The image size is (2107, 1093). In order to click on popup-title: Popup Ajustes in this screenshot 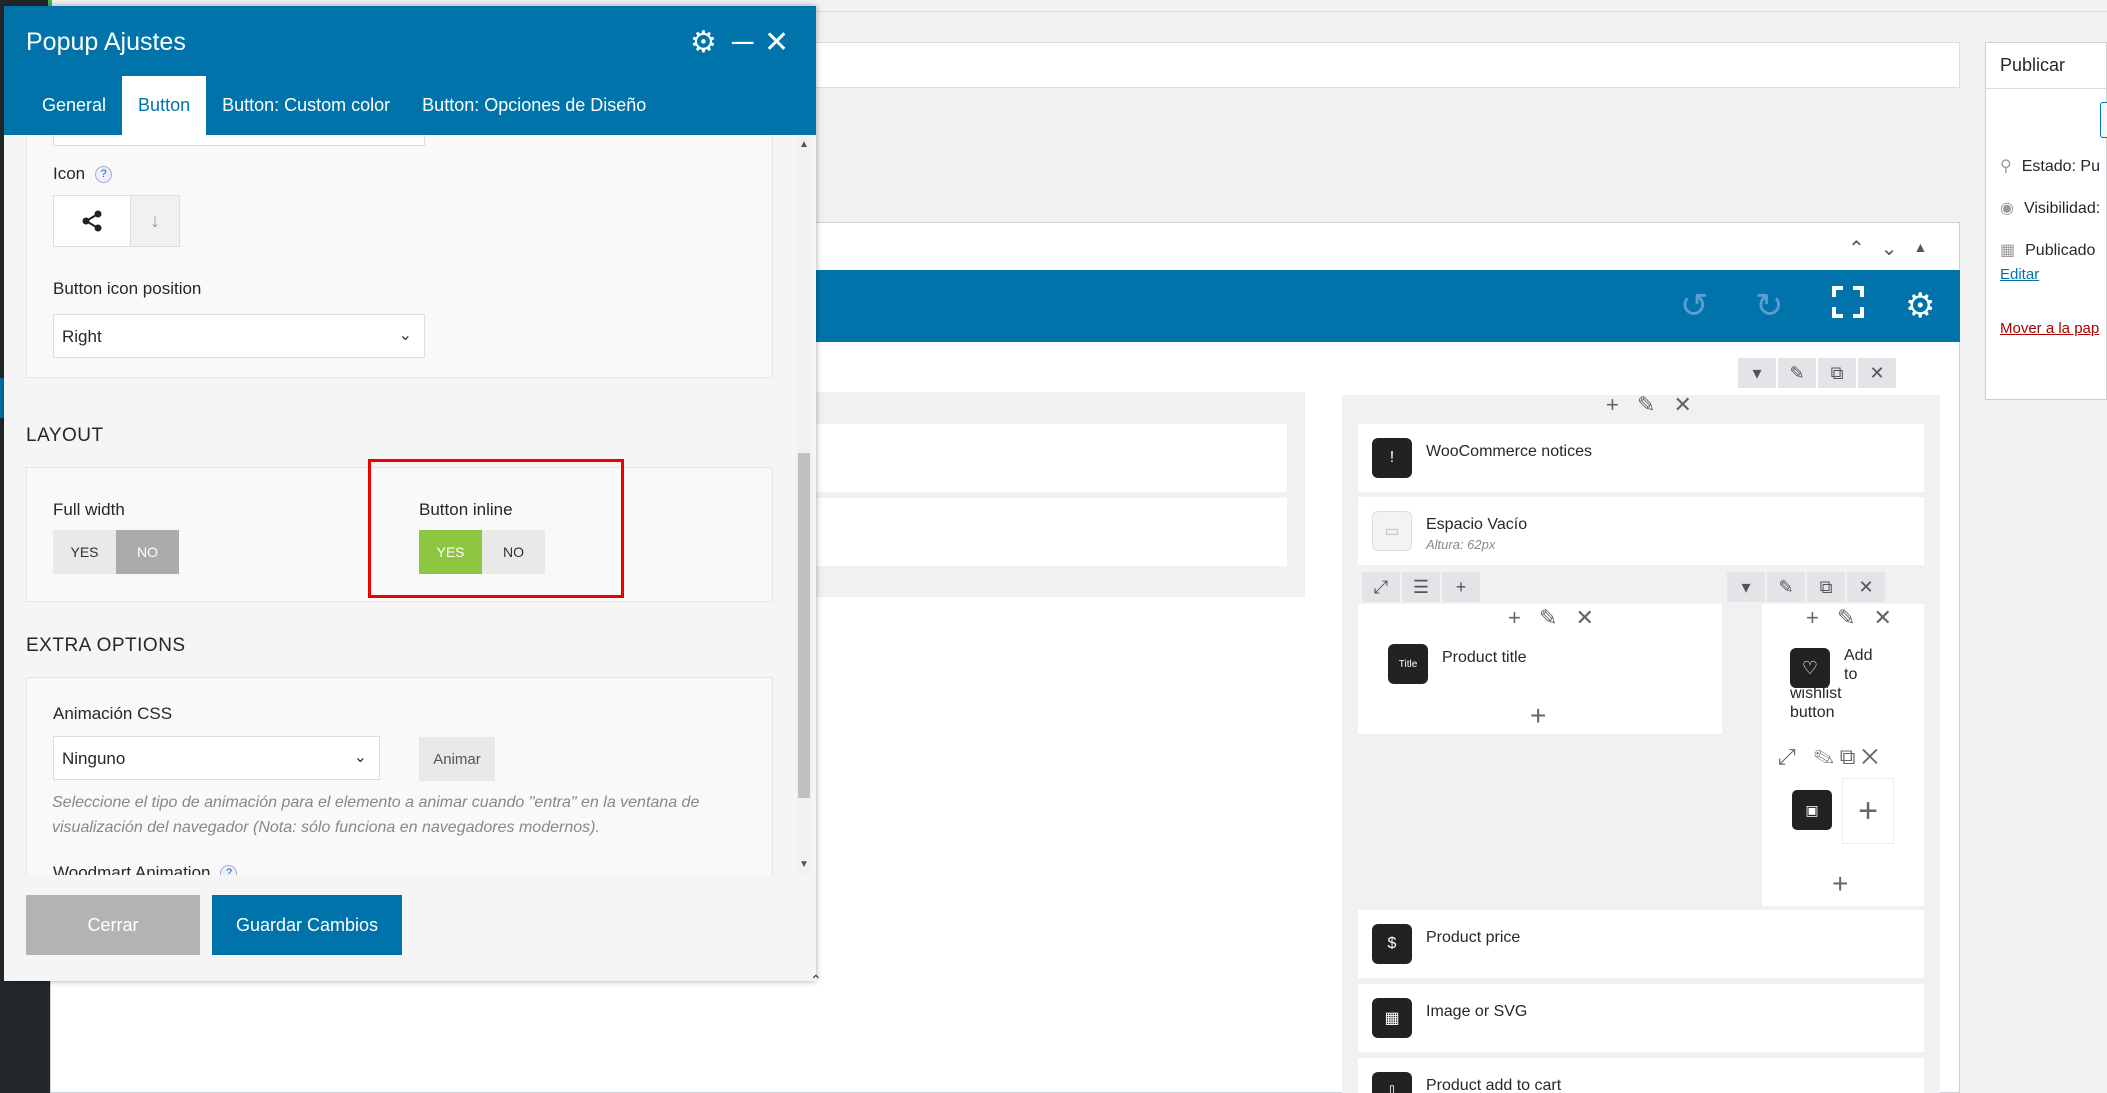, I will do `click(106, 42)`.